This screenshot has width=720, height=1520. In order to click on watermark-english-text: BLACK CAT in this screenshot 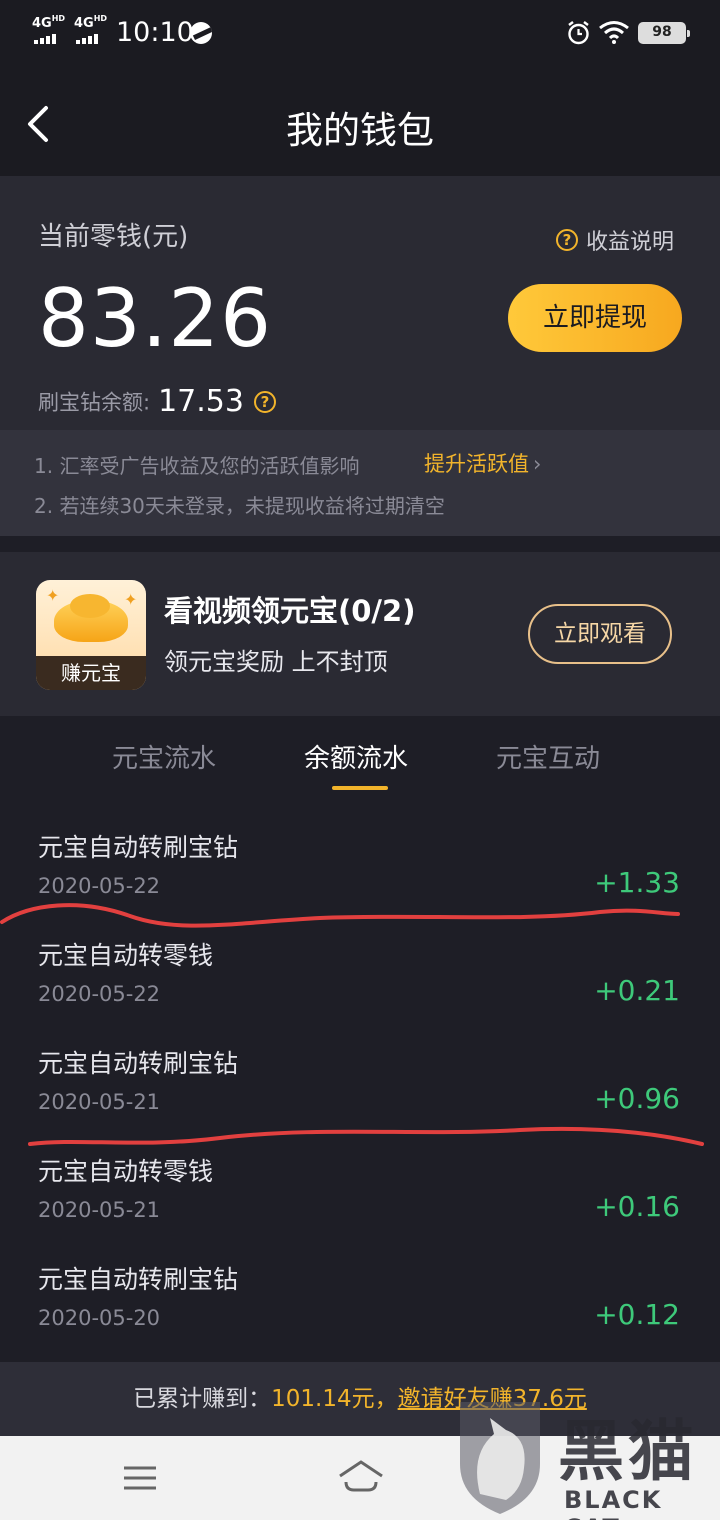, I will do `click(613, 1503)`.